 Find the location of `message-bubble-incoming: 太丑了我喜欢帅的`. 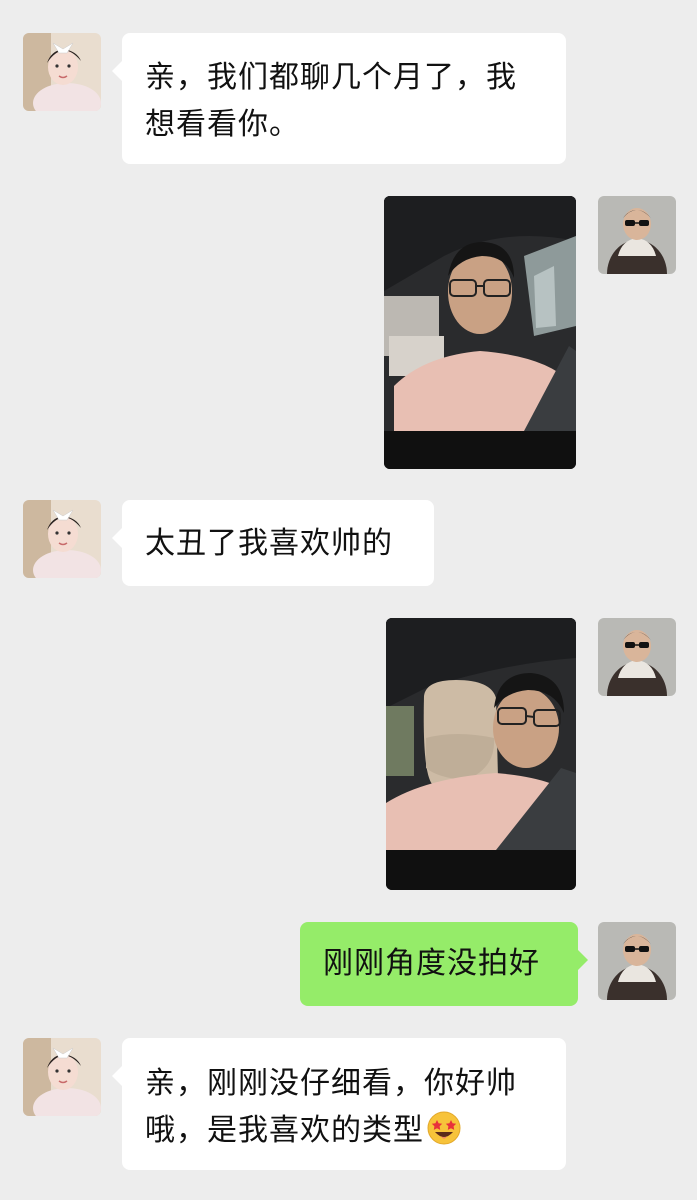

message-bubble-incoming: 太丑了我喜欢帅的 is located at coordinates (273, 543).